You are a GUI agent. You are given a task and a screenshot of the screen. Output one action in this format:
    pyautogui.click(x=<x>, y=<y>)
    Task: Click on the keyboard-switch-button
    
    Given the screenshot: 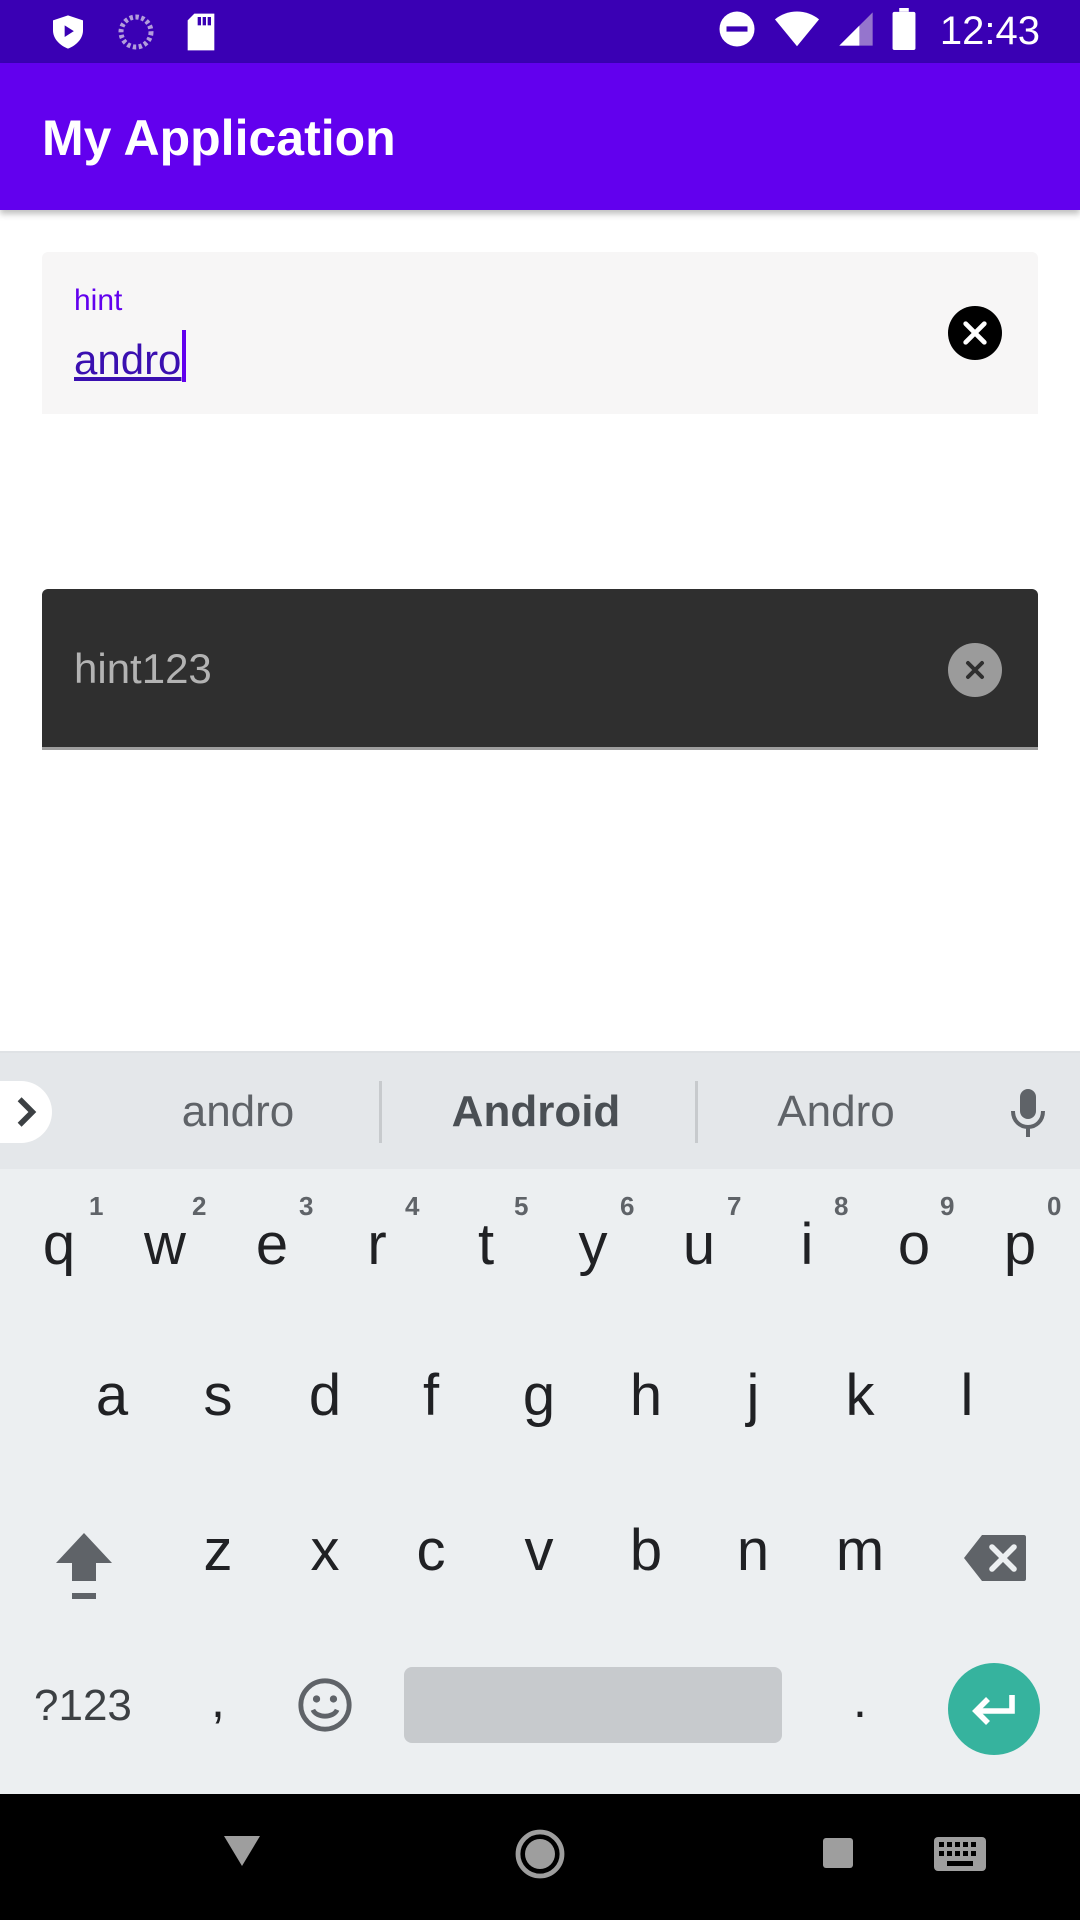 What is the action you would take?
    pyautogui.click(x=960, y=1856)
    